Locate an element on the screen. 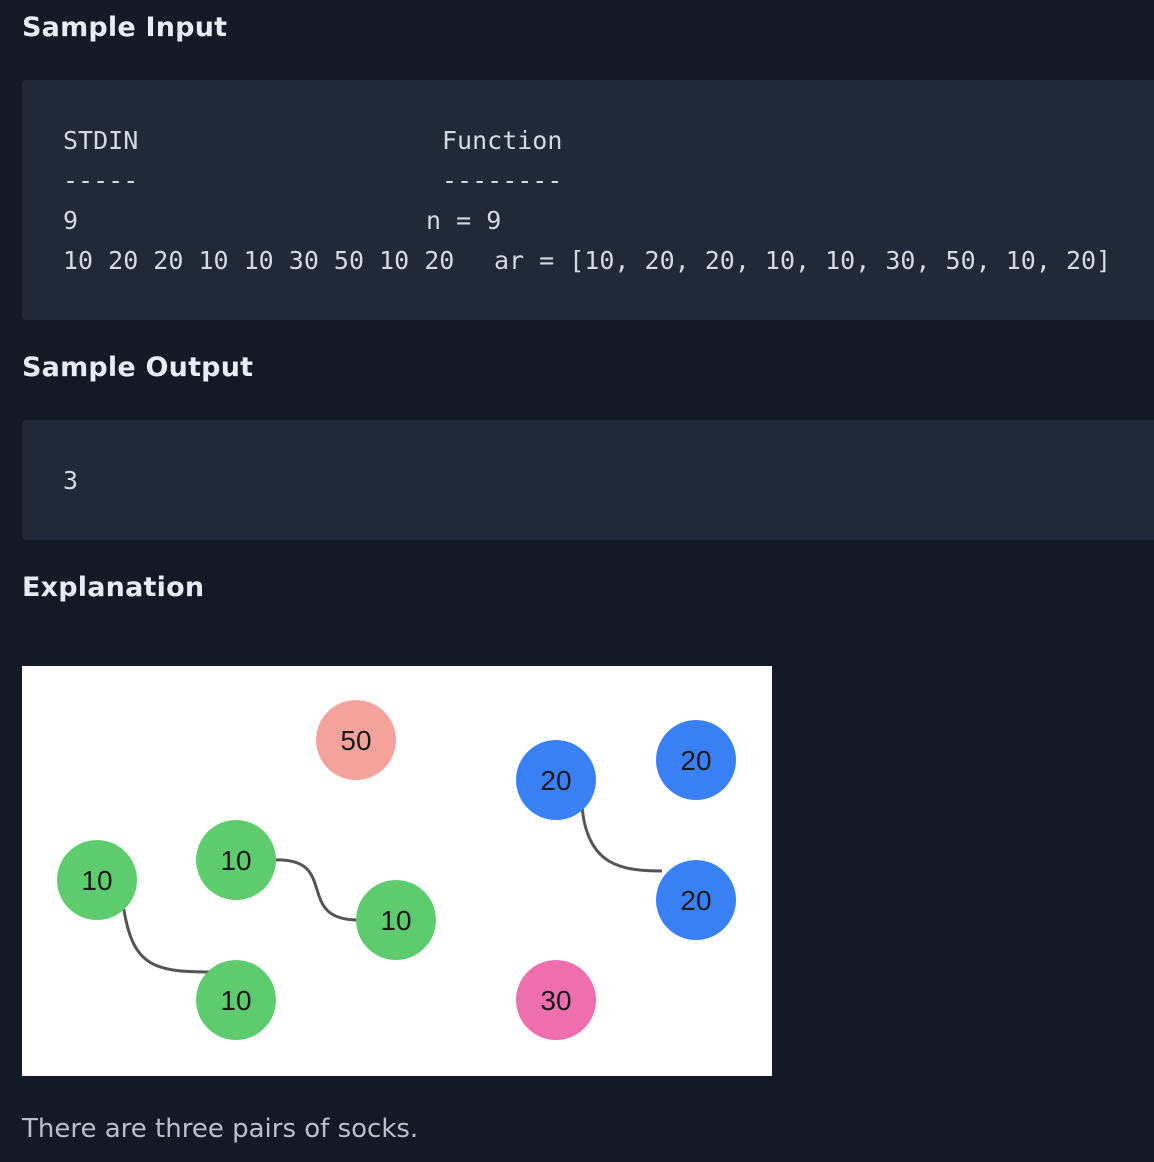  sock-label: 30 is located at coordinates (555, 1000).